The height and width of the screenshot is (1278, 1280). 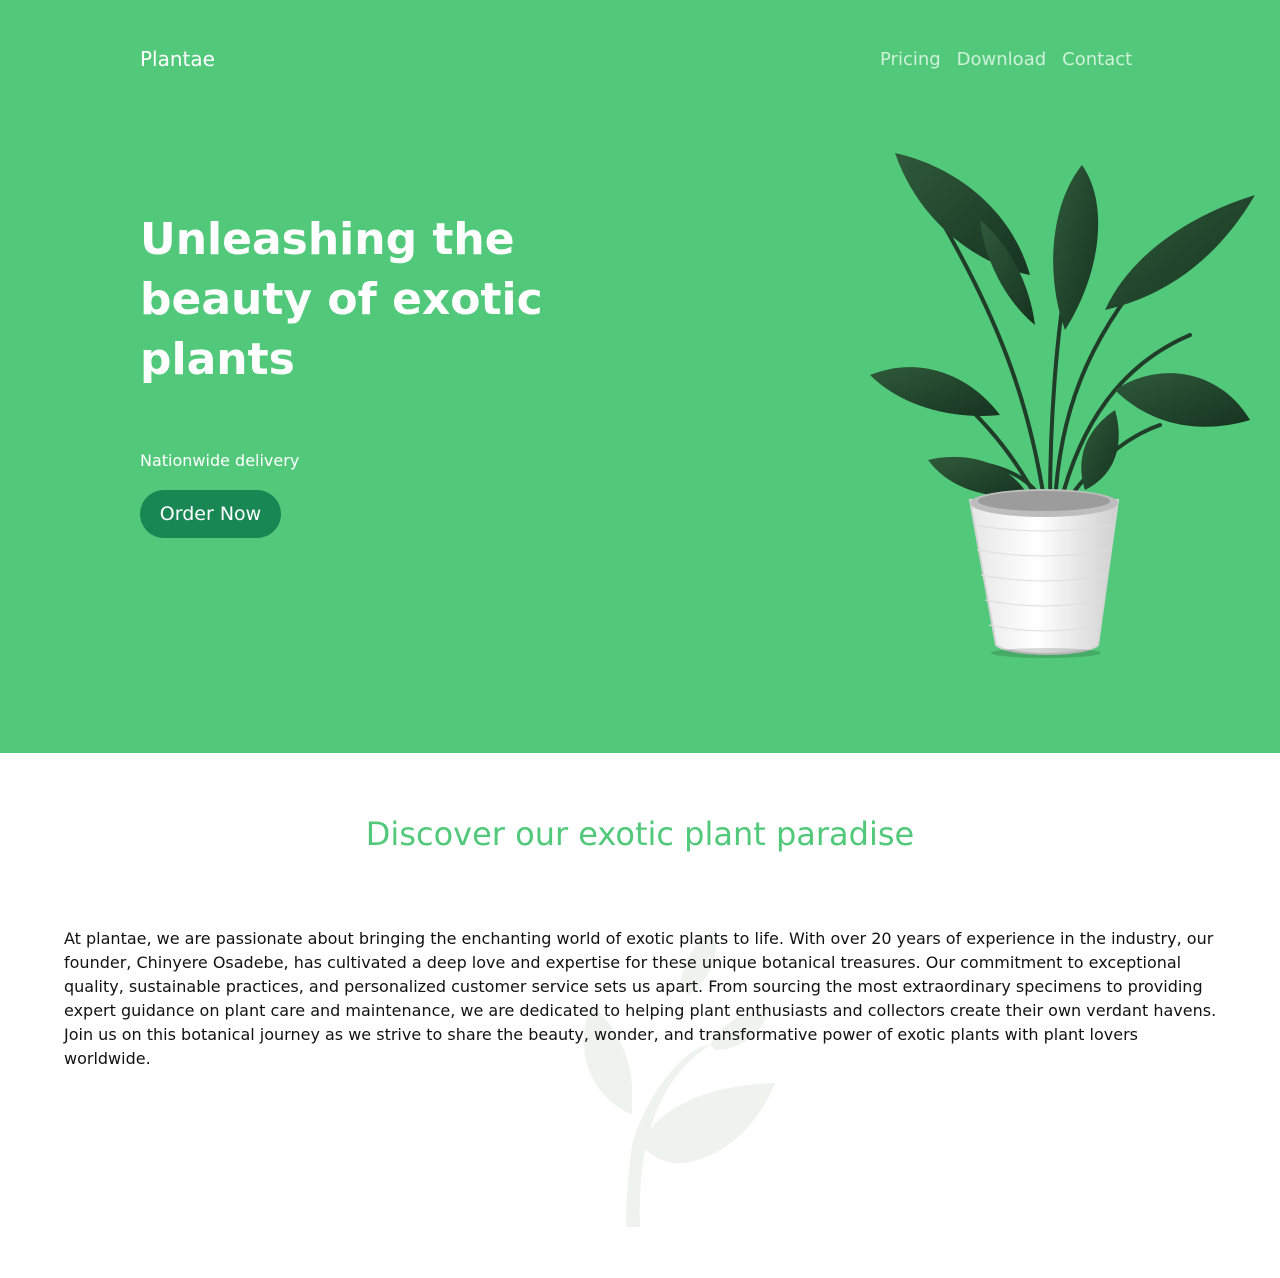 What do you see at coordinates (210, 514) in the screenshot?
I see `order-now-button: Order Now` at bounding box center [210, 514].